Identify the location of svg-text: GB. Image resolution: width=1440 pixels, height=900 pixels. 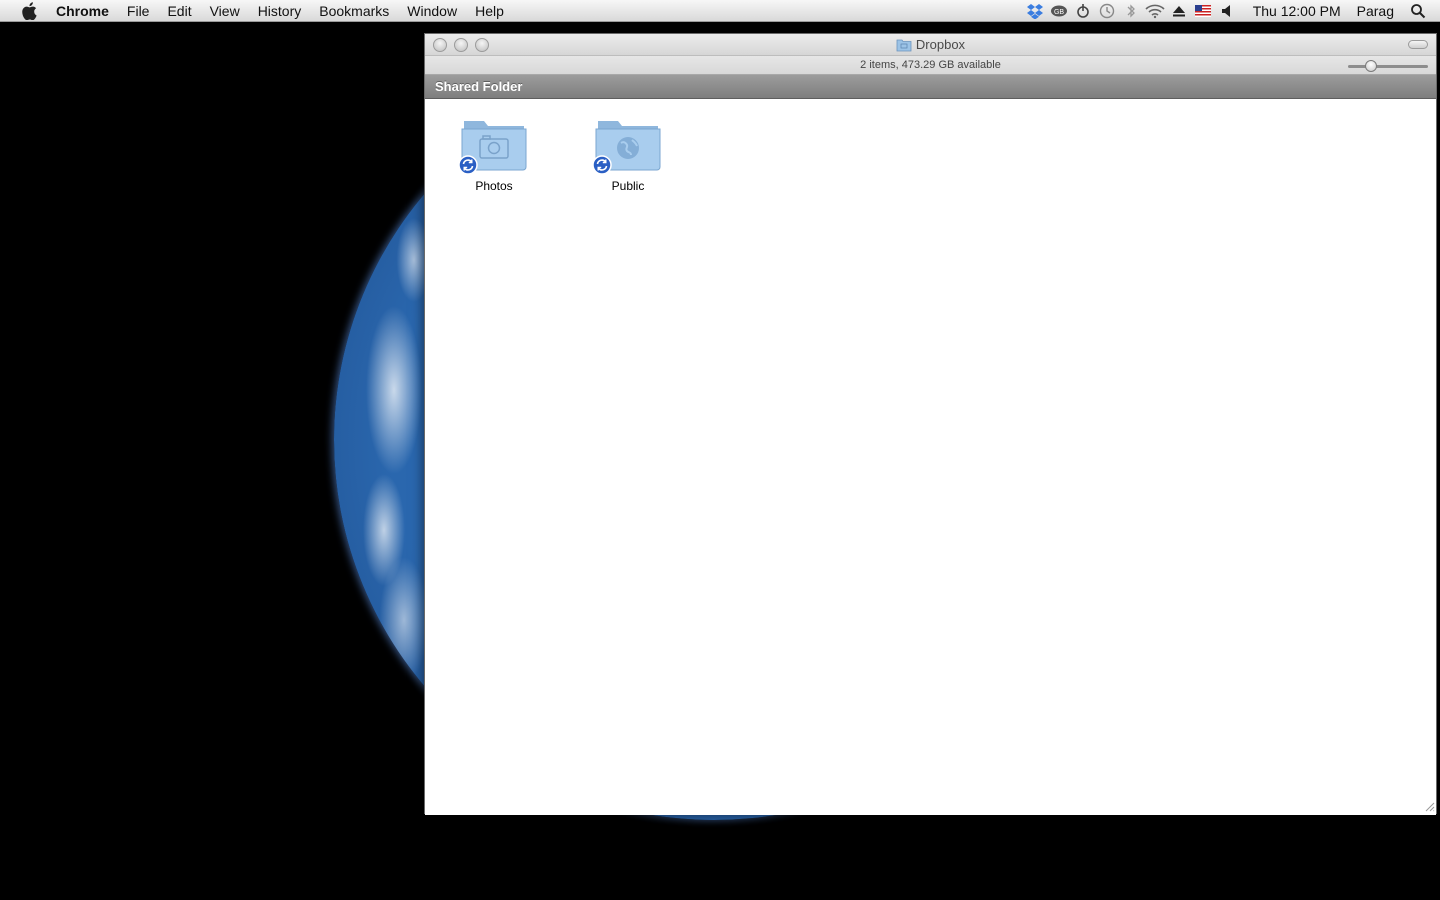
(1059, 12).